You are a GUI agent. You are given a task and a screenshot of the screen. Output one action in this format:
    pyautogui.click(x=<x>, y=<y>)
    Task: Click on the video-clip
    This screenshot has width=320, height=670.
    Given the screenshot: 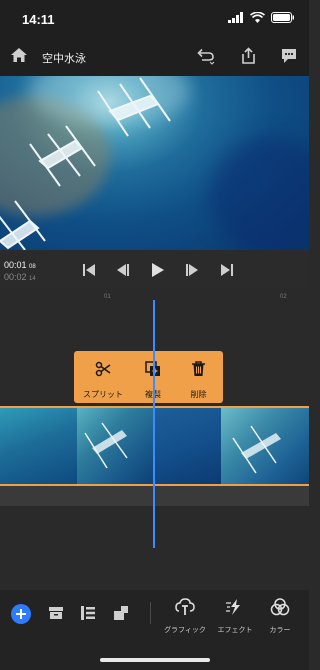 What is the action you would take?
    pyautogui.click(x=154, y=446)
    